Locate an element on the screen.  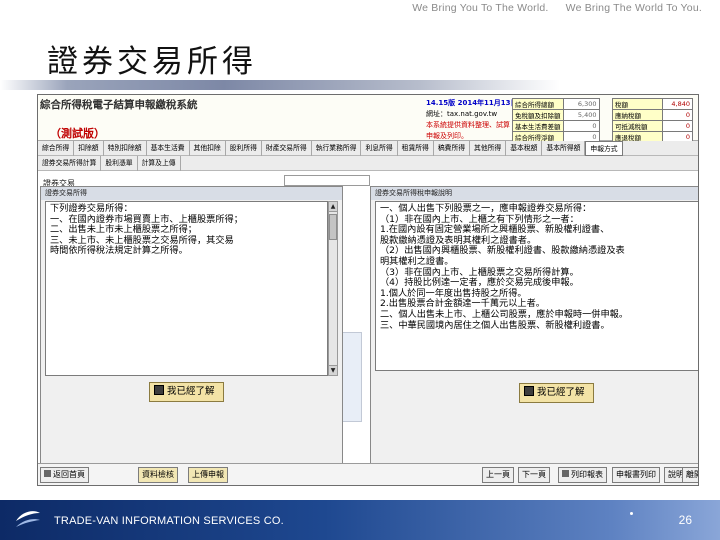
summary-label: 應納稅額 is located at coordinates (637, 115).